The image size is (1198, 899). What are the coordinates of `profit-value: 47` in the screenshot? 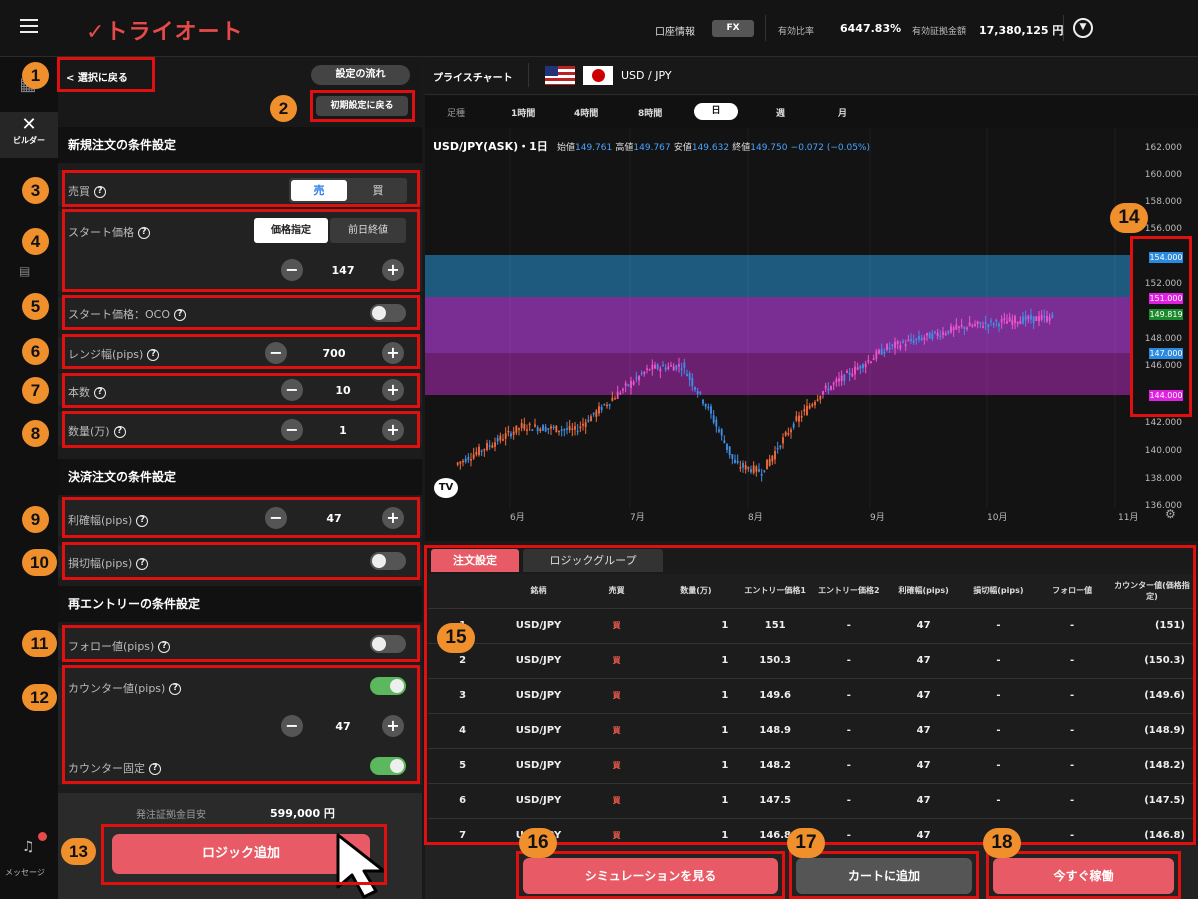 It's located at (334, 518).